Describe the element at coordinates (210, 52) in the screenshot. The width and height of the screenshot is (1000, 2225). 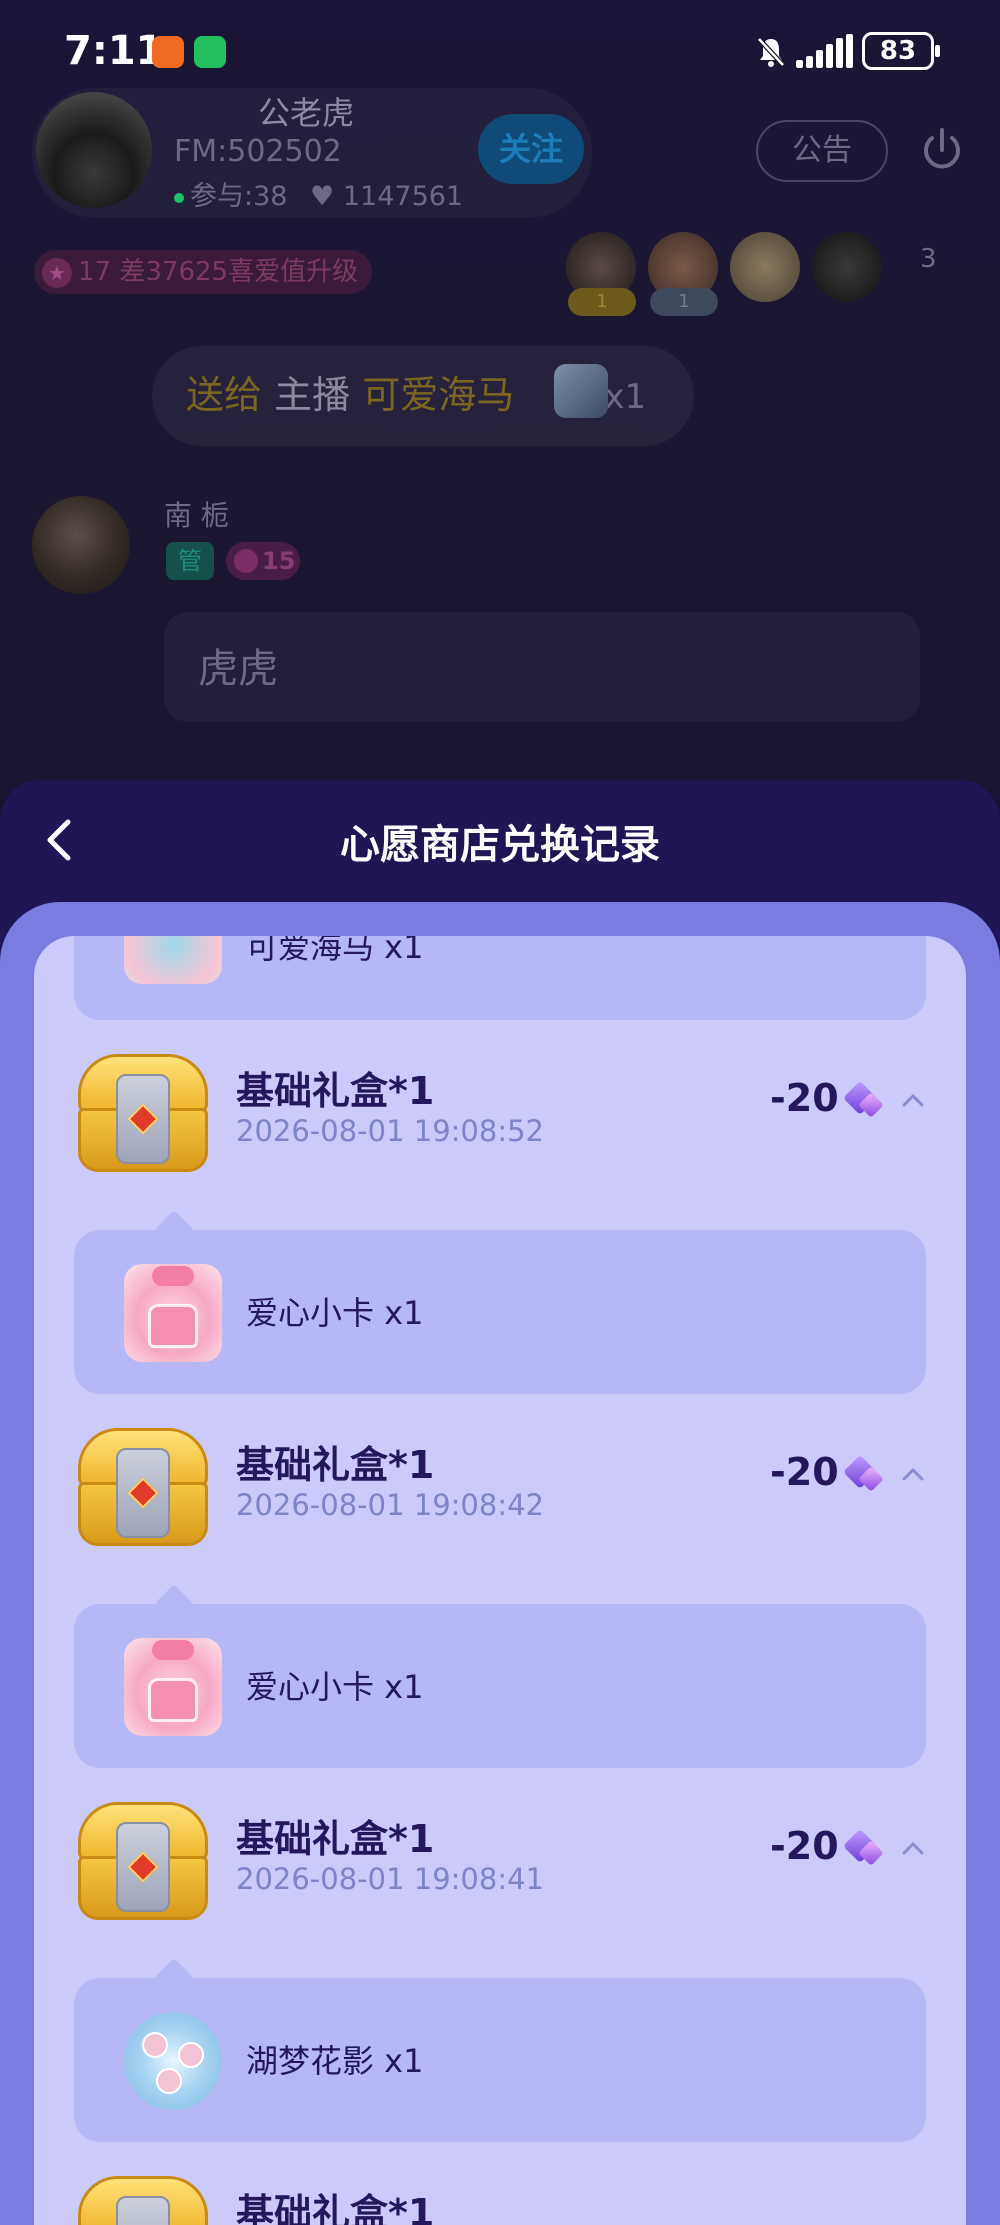
I see `wechat-notification-icon` at that location.